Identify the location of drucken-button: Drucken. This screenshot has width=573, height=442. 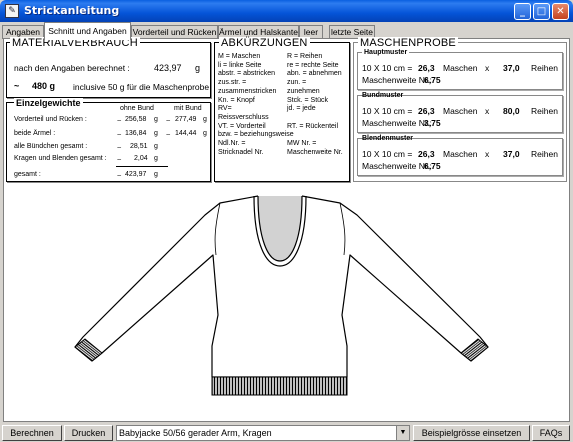
(88, 433).